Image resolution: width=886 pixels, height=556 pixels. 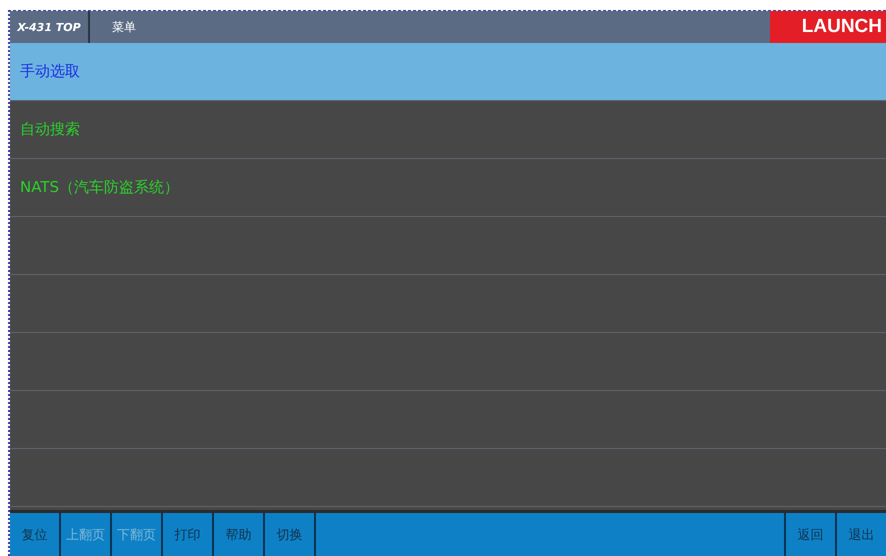 I want to click on brand-logo: LAUNCH, so click(x=828, y=27).